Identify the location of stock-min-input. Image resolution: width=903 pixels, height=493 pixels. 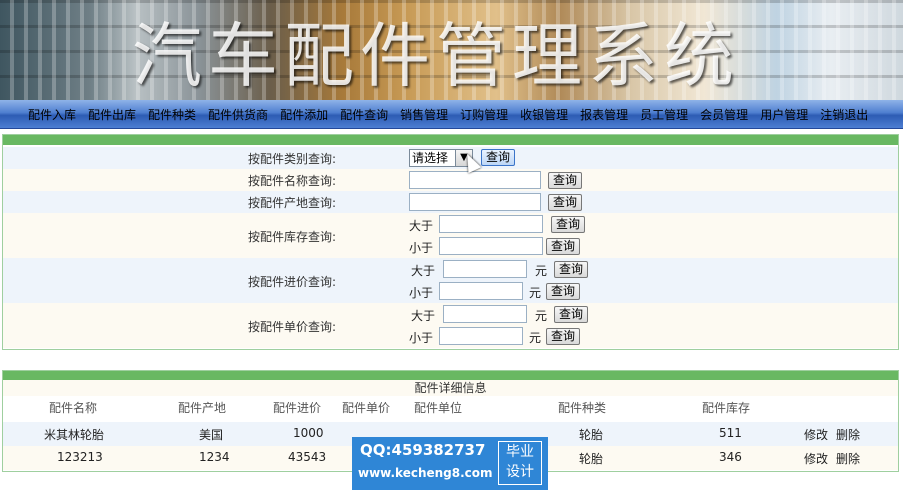
(491, 224).